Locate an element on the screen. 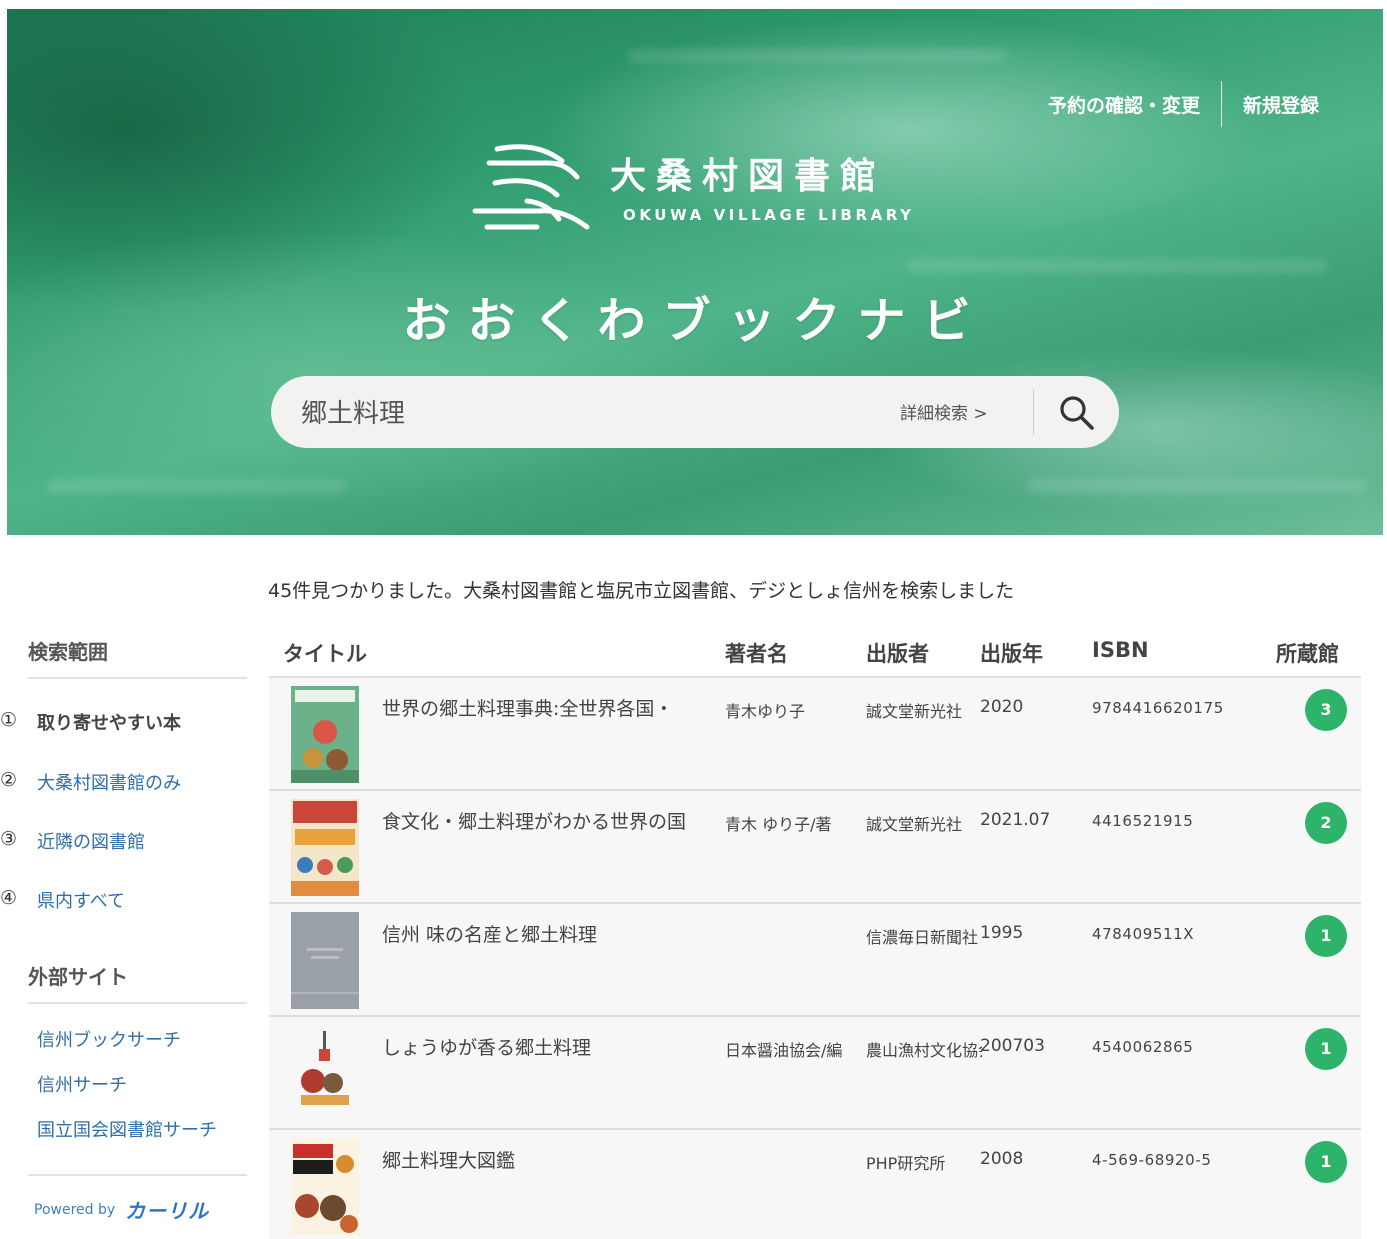  library-logo: 大桑村図書館 OKUWA VILLAGE LIBRARY is located at coordinates (707, 194).